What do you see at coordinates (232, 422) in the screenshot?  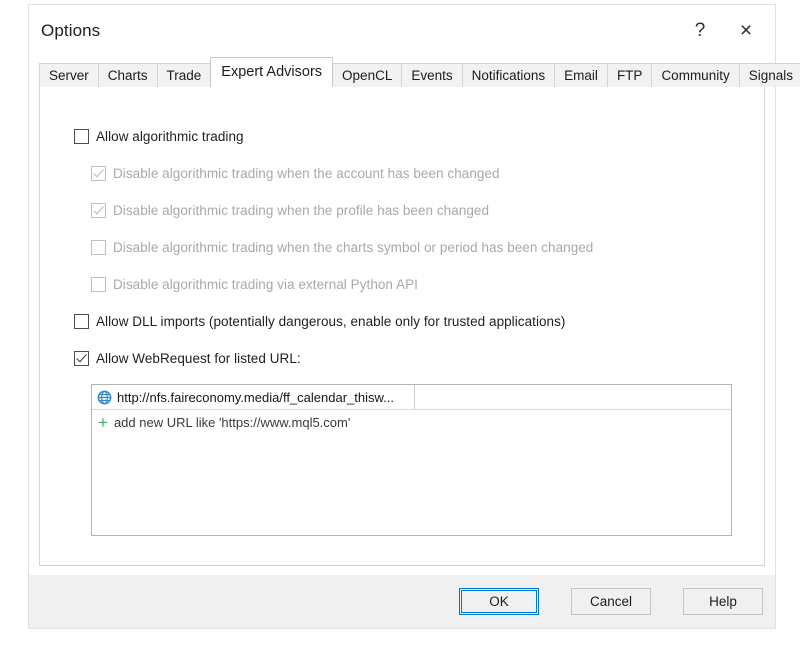 I see `add-new-url-label: add new URL like 'https://www.mql5.com'` at bounding box center [232, 422].